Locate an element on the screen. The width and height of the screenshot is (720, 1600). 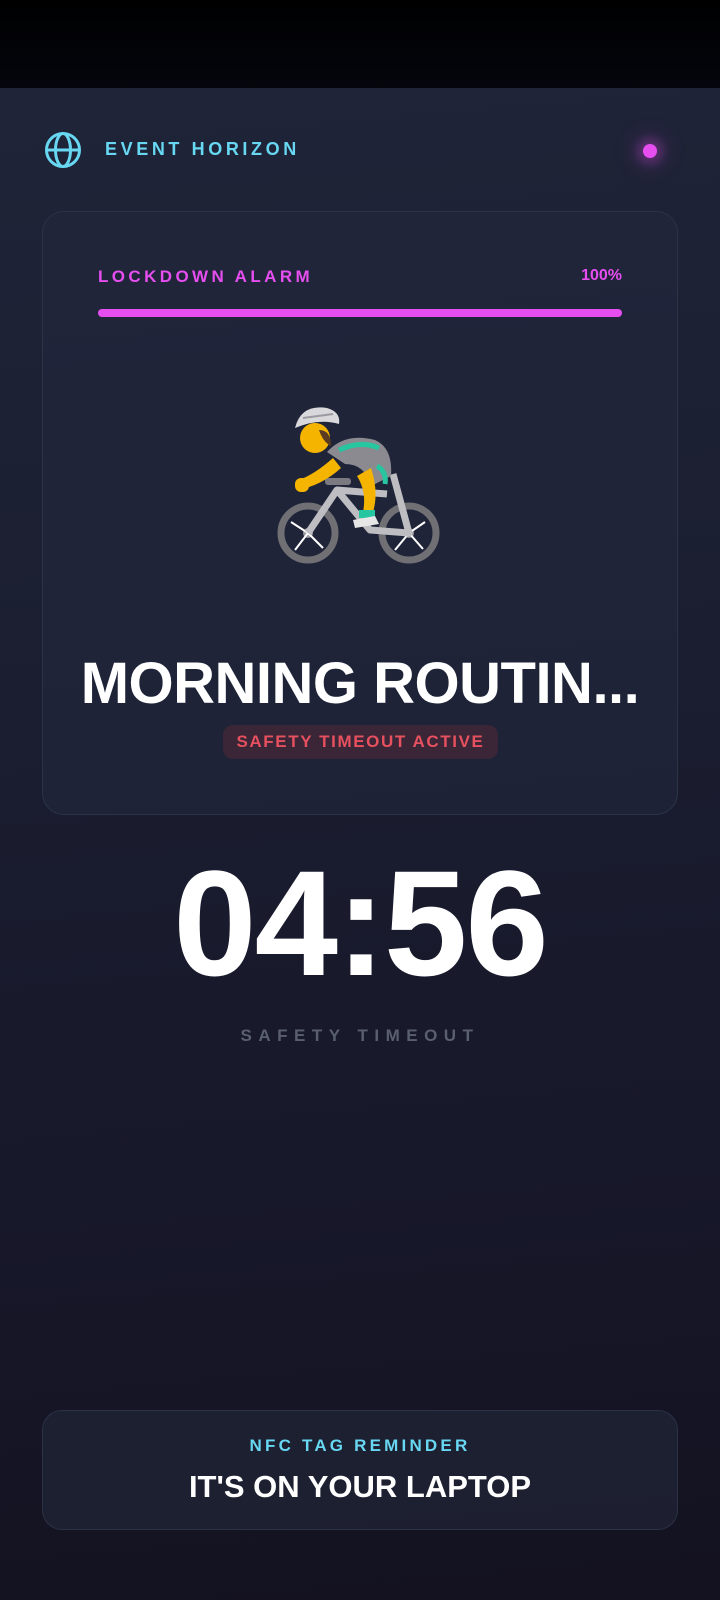
nfc-reminder-value: IT'S ON YOUR LAPTOP is located at coordinates (360, 1486).